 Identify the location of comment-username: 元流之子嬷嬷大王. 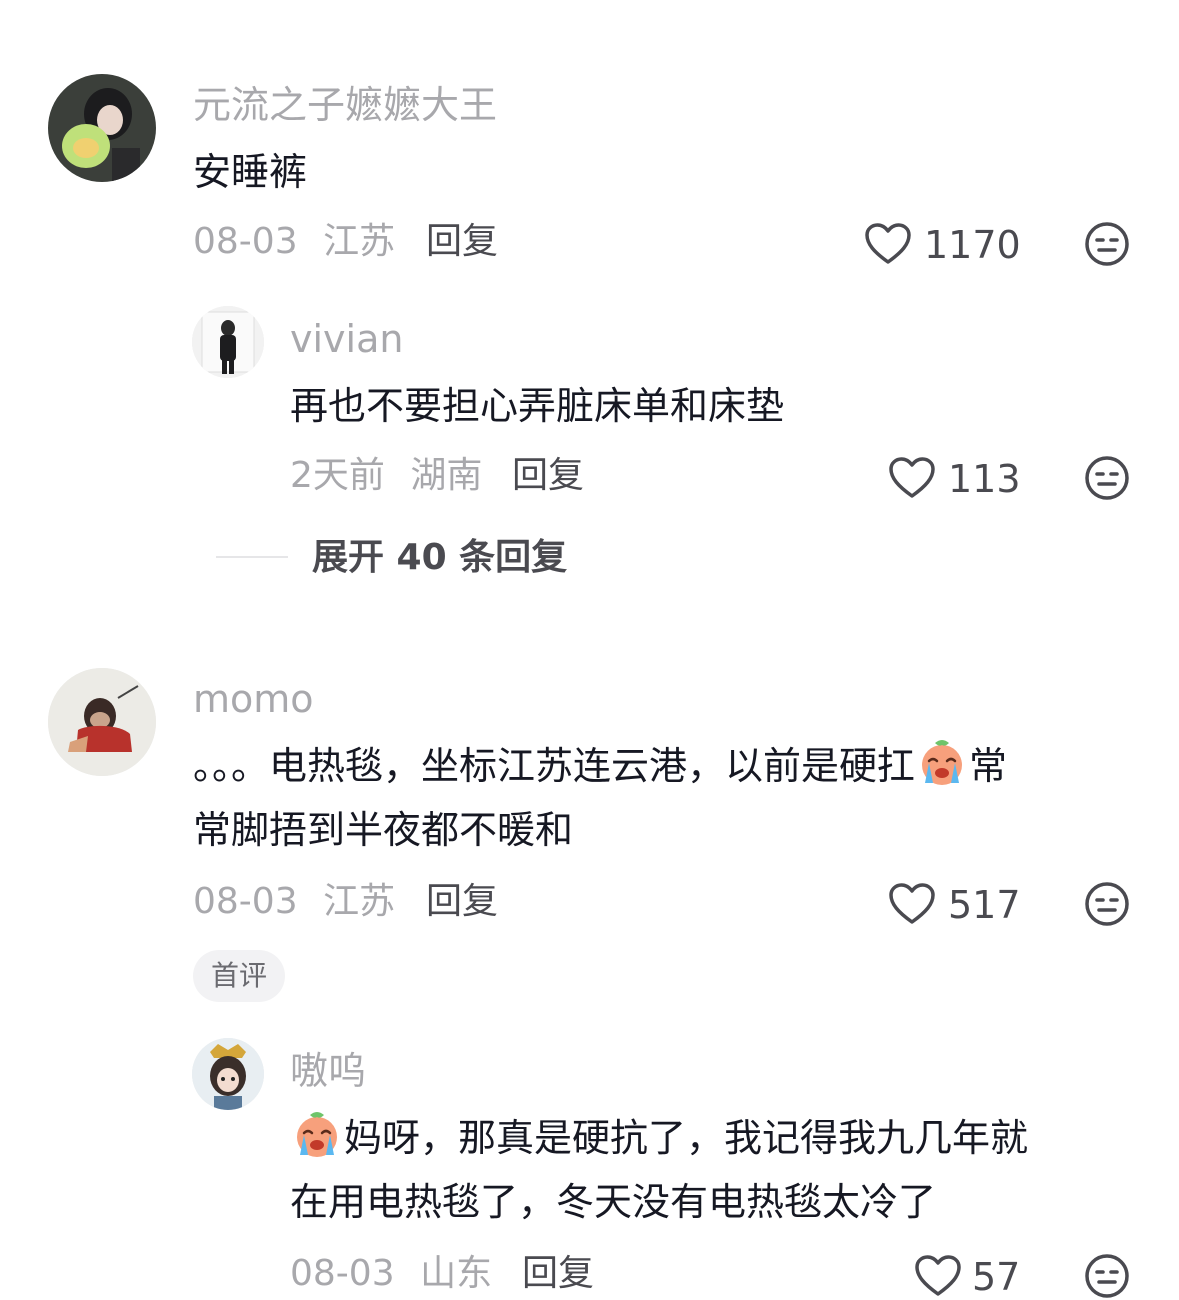
(345, 105).